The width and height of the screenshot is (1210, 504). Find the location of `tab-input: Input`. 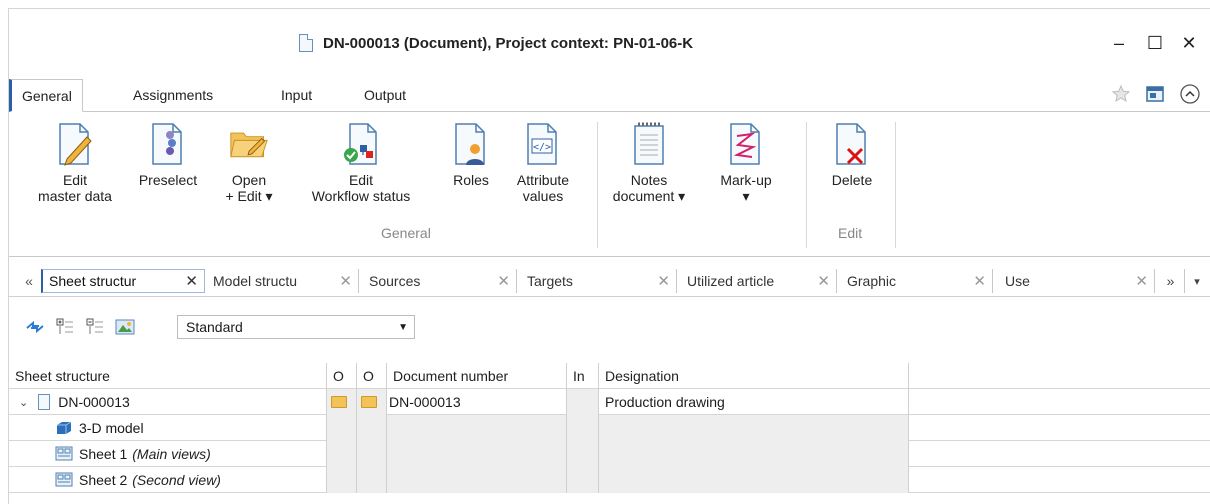

tab-input: Input is located at coordinates (296, 95).